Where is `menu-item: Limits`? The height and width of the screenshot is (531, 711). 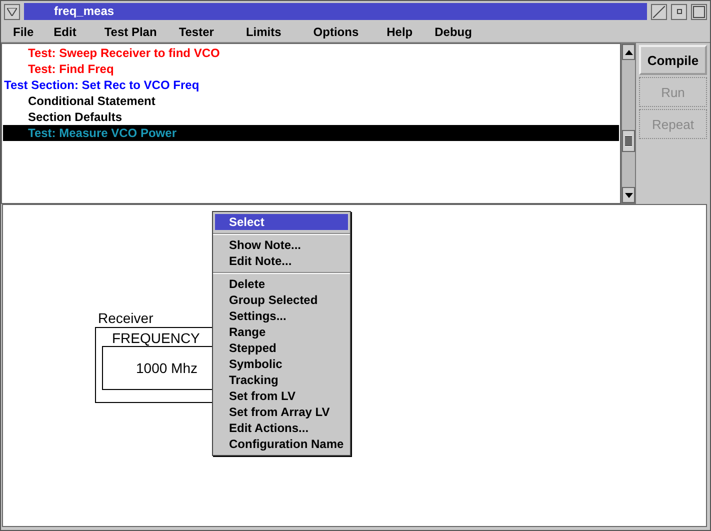 menu-item: Limits is located at coordinates (264, 32).